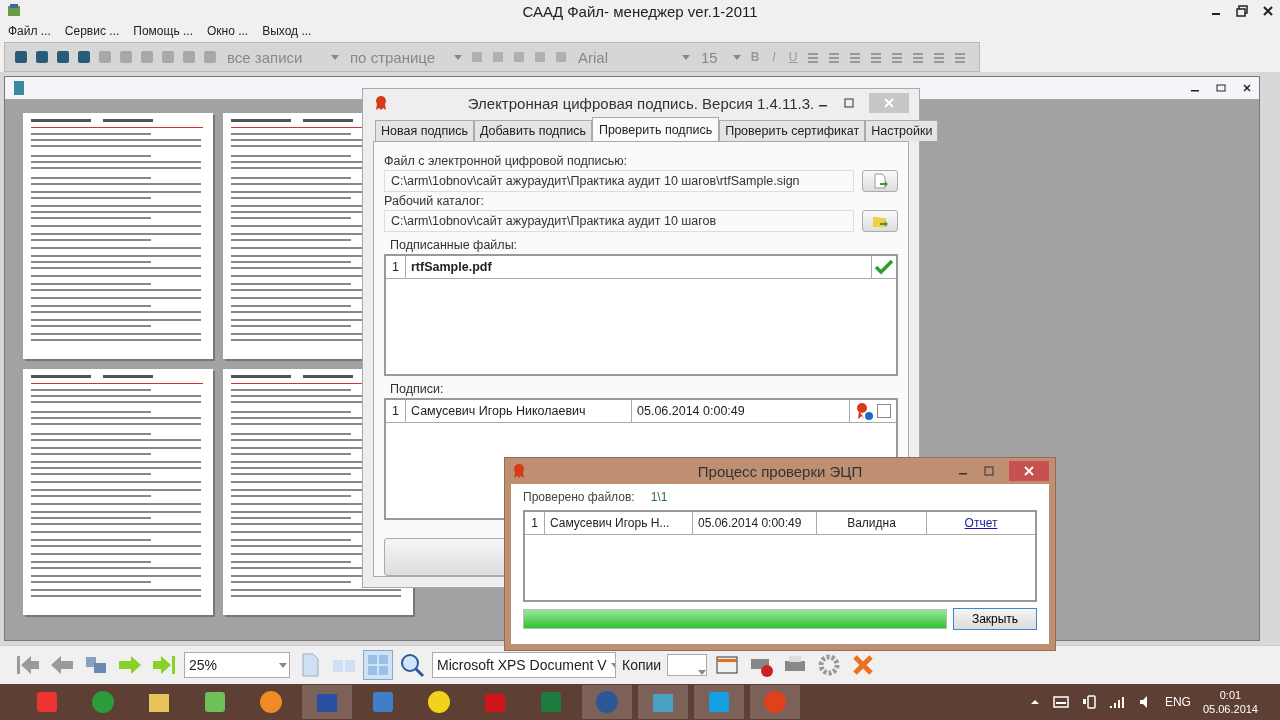 The height and width of the screenshot is (720, 1280). What do you see at coordinates (872, 523) in the screenshot?
I see `status-cell: Валидна` at bounding box center [872, 523].